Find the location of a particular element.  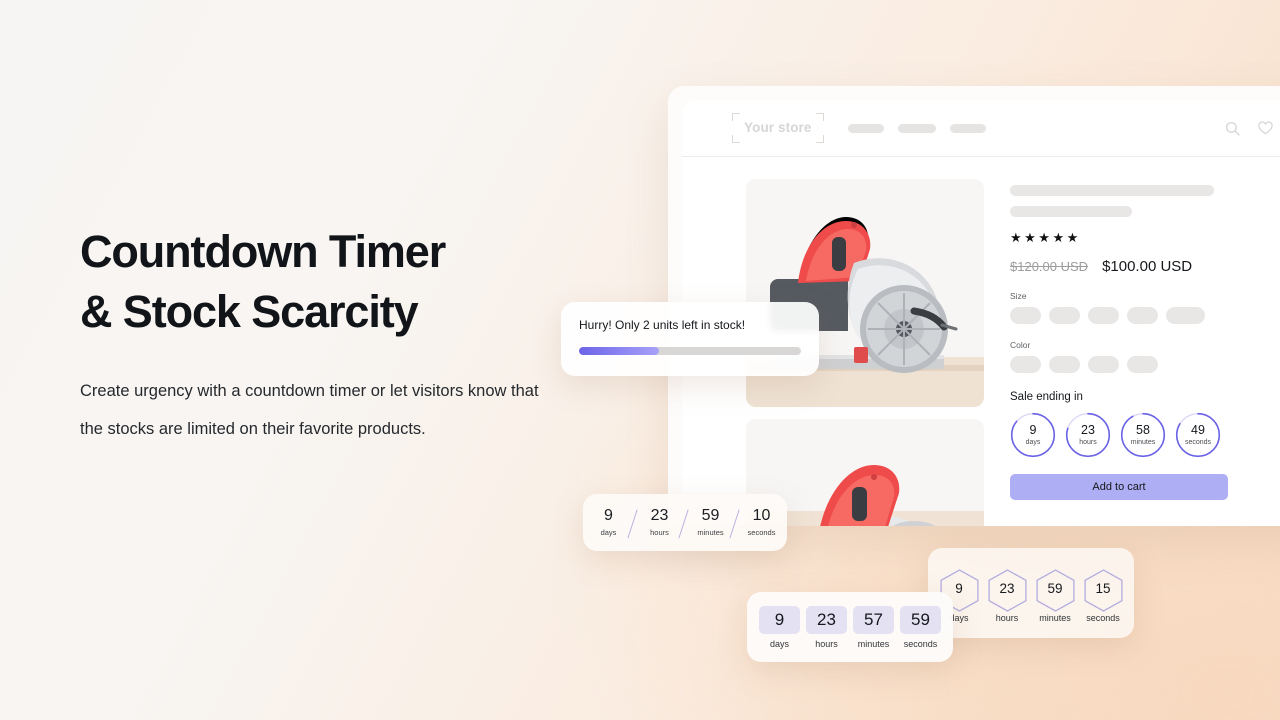

bracket-bottom-right is located at coordinates (819, 139).